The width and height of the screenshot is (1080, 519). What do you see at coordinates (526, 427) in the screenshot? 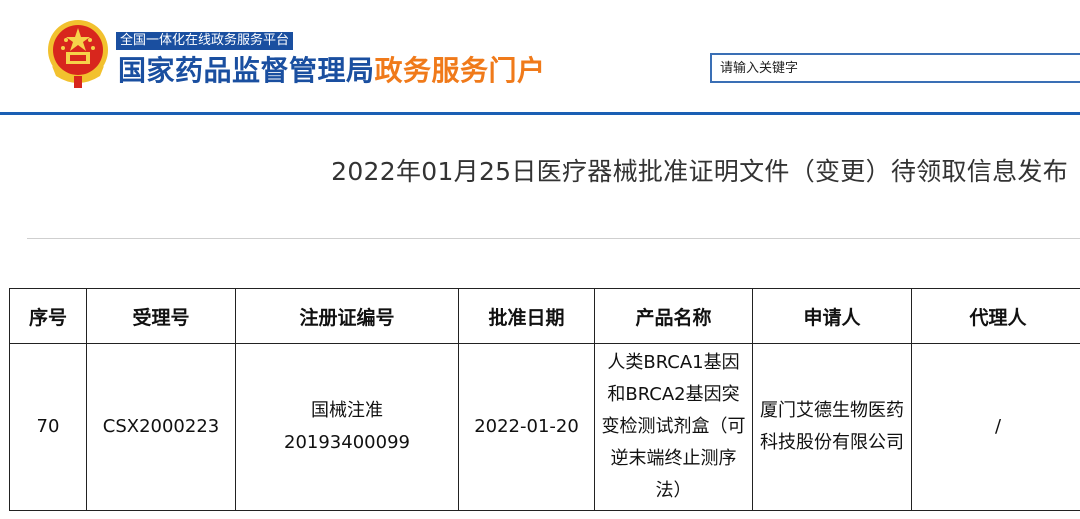
I see `cell-approval-date: 2022-01-20` at bounding box center [526, 427].